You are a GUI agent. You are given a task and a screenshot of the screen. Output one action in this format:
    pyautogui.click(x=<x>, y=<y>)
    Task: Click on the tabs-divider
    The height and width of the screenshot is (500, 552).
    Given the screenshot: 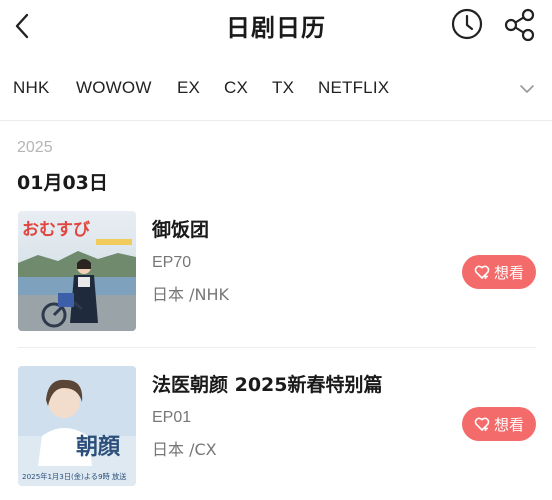 What is the action you would take?
    pyautogui.click(x=276, y=120)
    